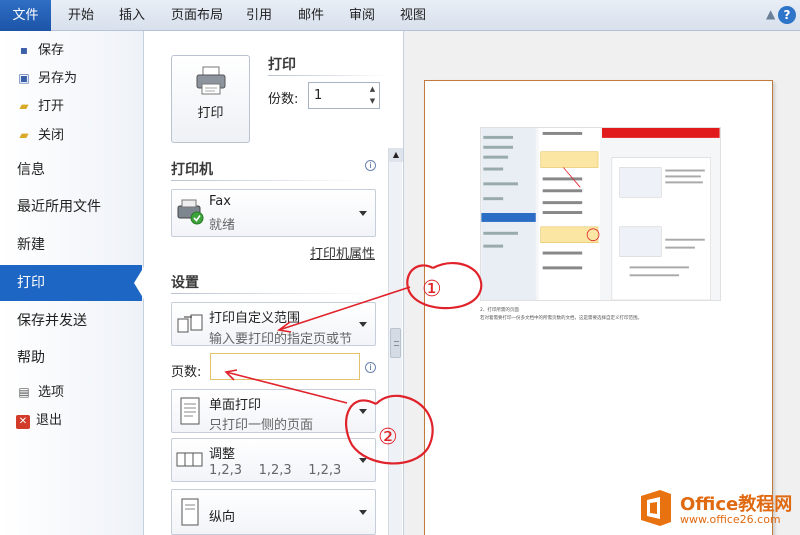 Image resolution: width=800 pixels, height=535 pixels. I want to click on tab-page-layout: 页面布局, so click(197, 15).